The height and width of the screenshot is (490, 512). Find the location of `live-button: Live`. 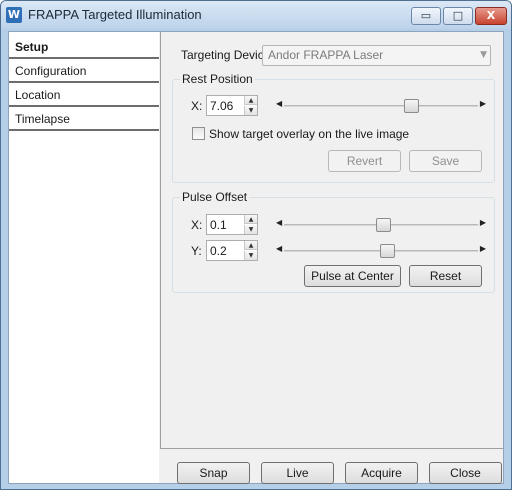

live-button: Live is located at coordinates (297, 473).